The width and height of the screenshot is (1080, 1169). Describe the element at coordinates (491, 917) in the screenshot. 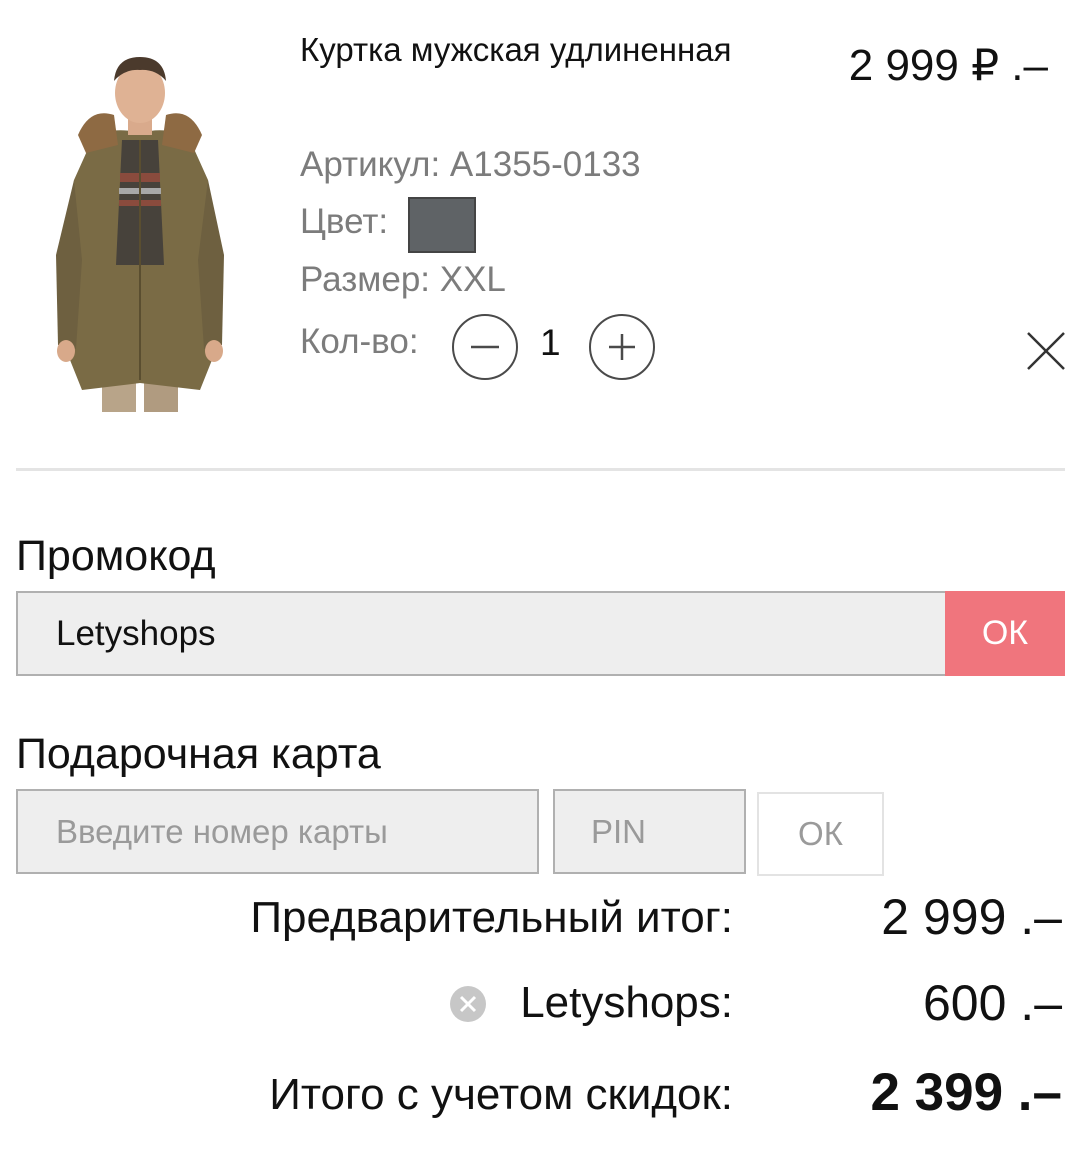

I see `subtotal-label: Предварительный итог:` at that location.